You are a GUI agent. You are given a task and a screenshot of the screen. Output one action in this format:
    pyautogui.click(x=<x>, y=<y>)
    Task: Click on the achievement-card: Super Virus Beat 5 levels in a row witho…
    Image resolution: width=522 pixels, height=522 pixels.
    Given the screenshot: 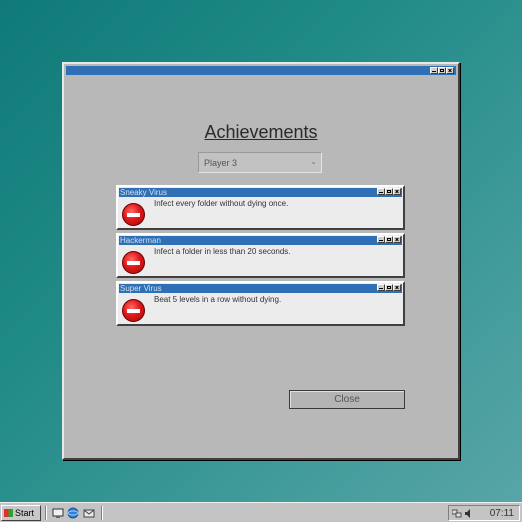 What is the action you would take?
    pyautogui.click(x=260, y=303)
    